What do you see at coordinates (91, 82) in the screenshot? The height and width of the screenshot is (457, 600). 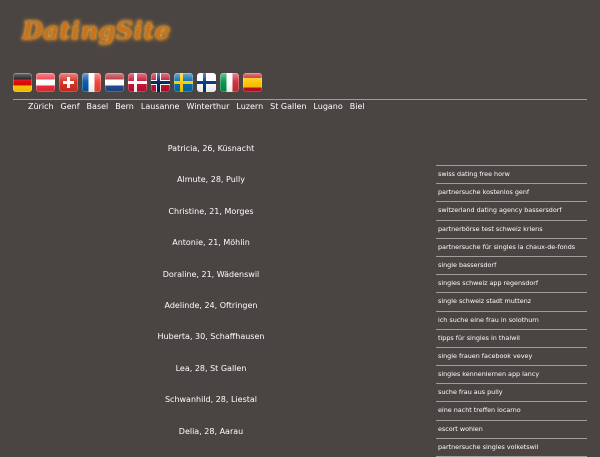 I see `flag-france-icon` at bounding box center [91, 82].